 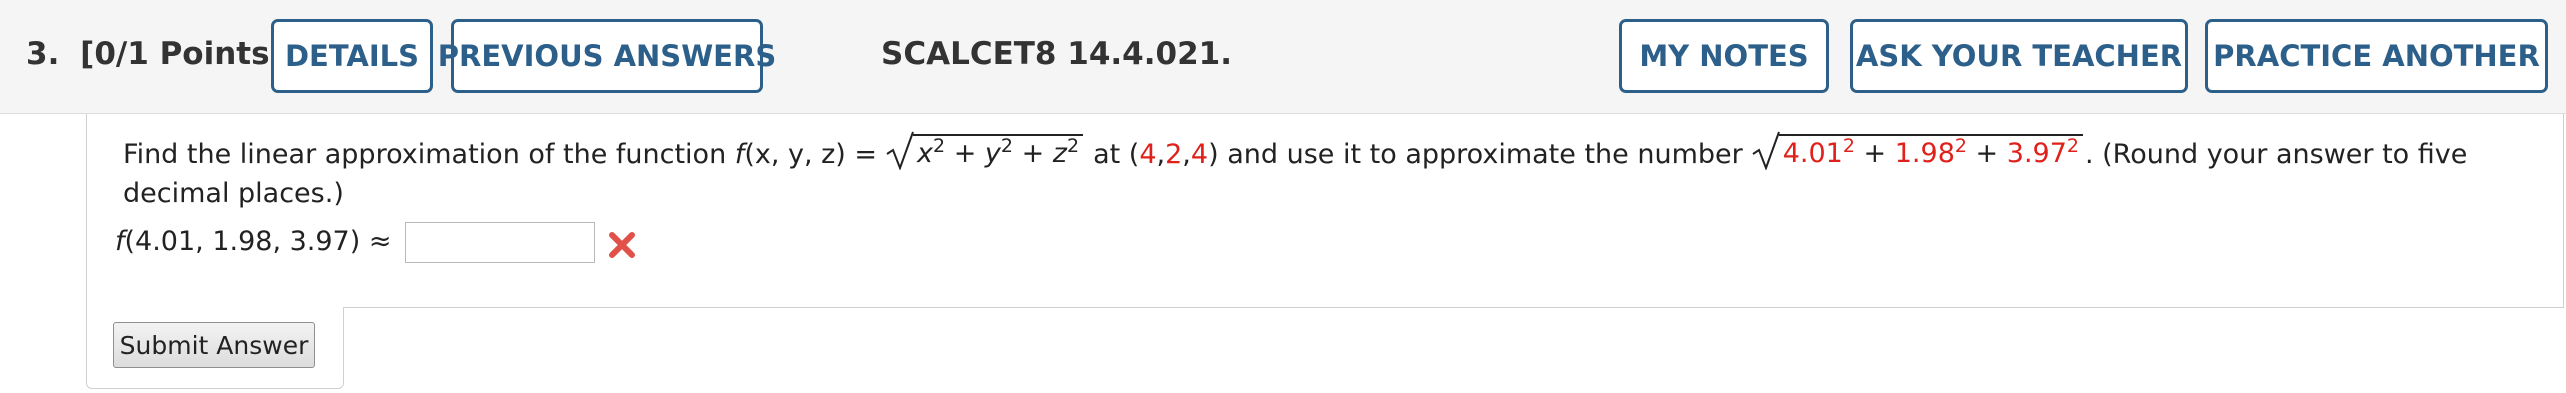 I want to click on question-number: 3., so click(x=43, y=54).